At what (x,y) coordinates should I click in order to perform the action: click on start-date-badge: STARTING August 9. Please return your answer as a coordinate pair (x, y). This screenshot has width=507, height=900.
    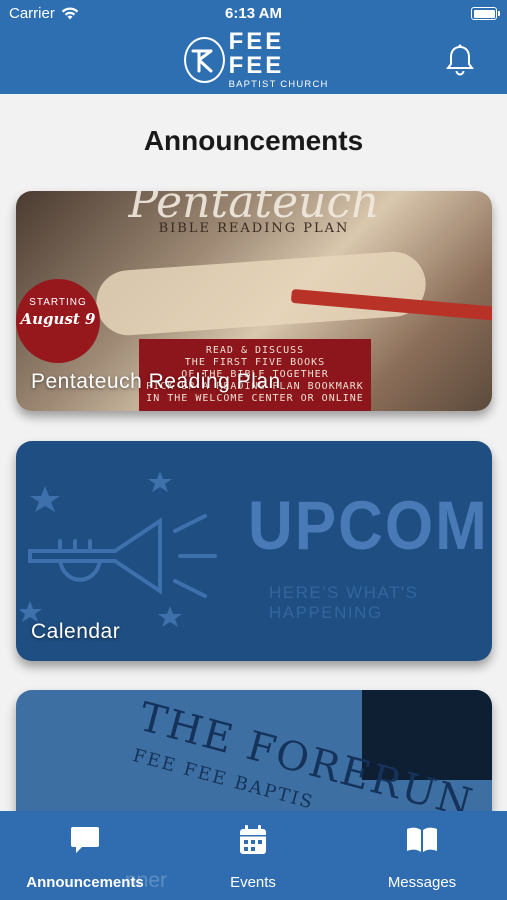
    Looking at the image, I should click on (58, 321).